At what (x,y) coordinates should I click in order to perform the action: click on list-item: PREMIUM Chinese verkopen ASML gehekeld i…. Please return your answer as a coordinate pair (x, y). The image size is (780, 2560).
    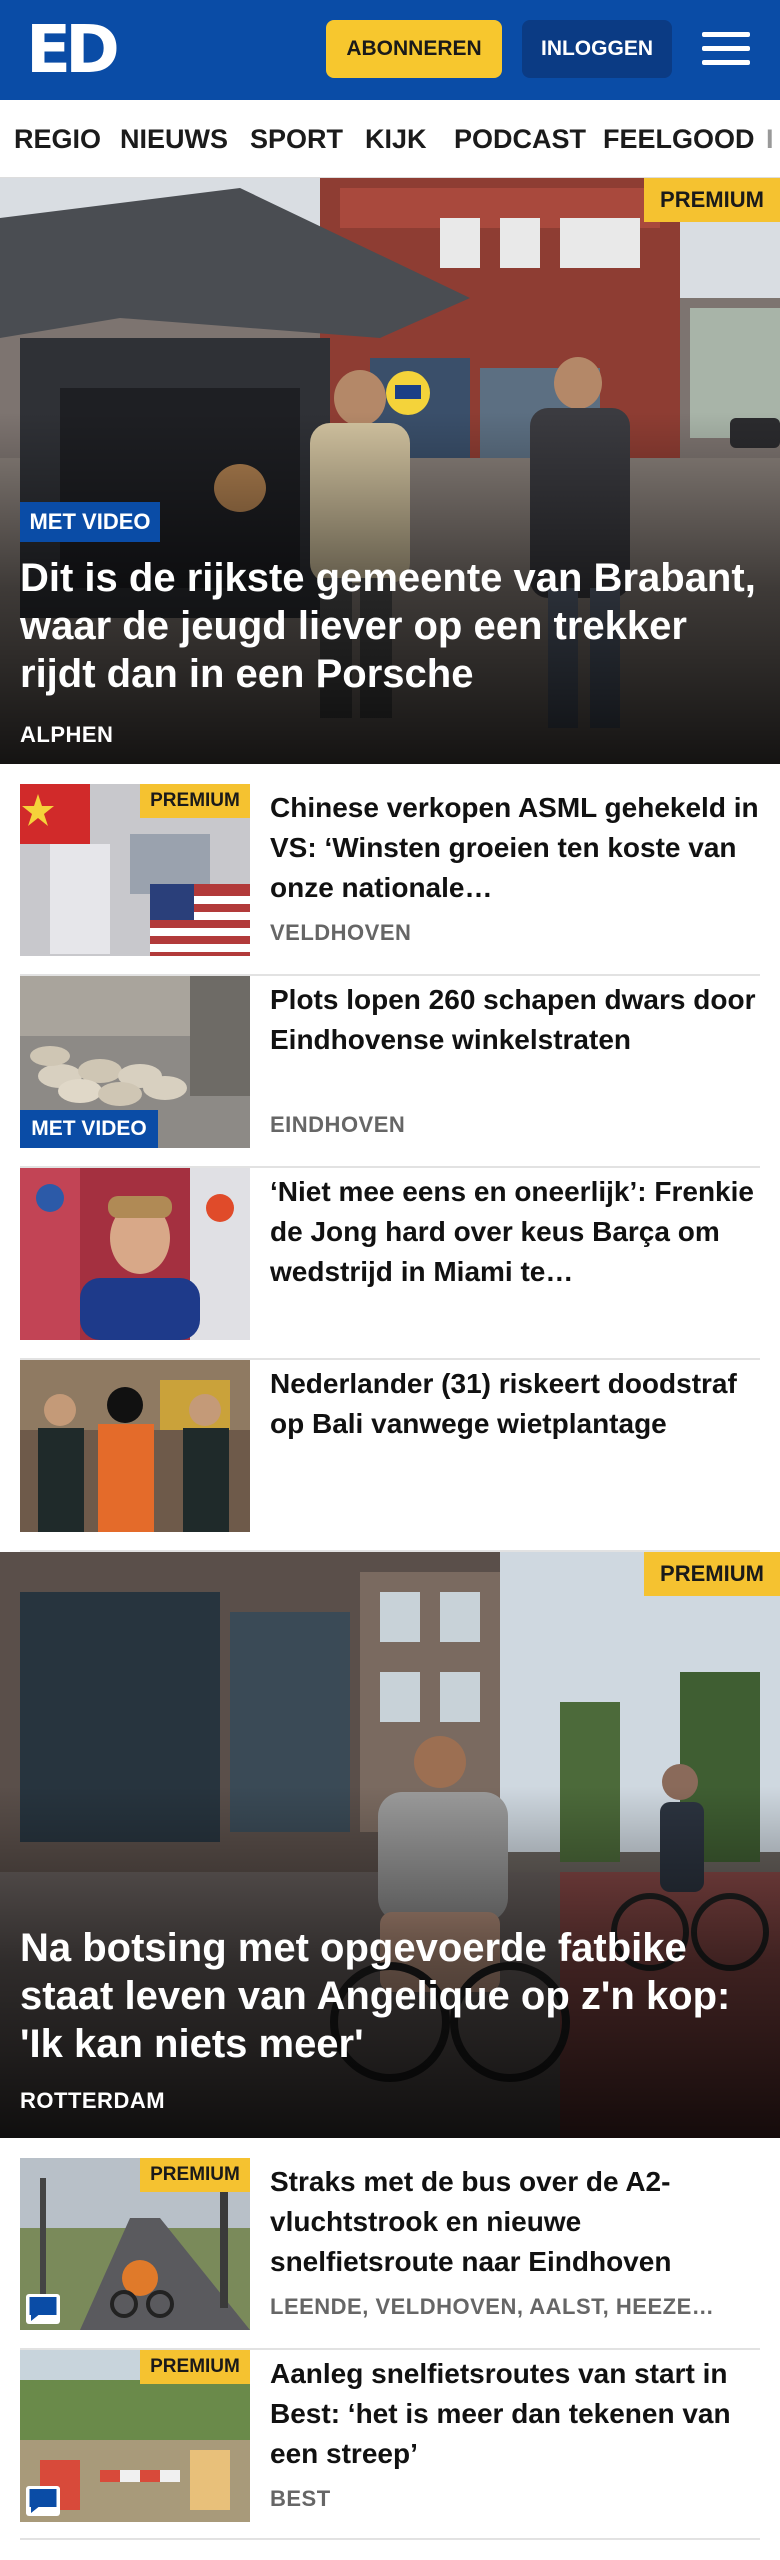
    Looking at the image, I should click on (390, 880).